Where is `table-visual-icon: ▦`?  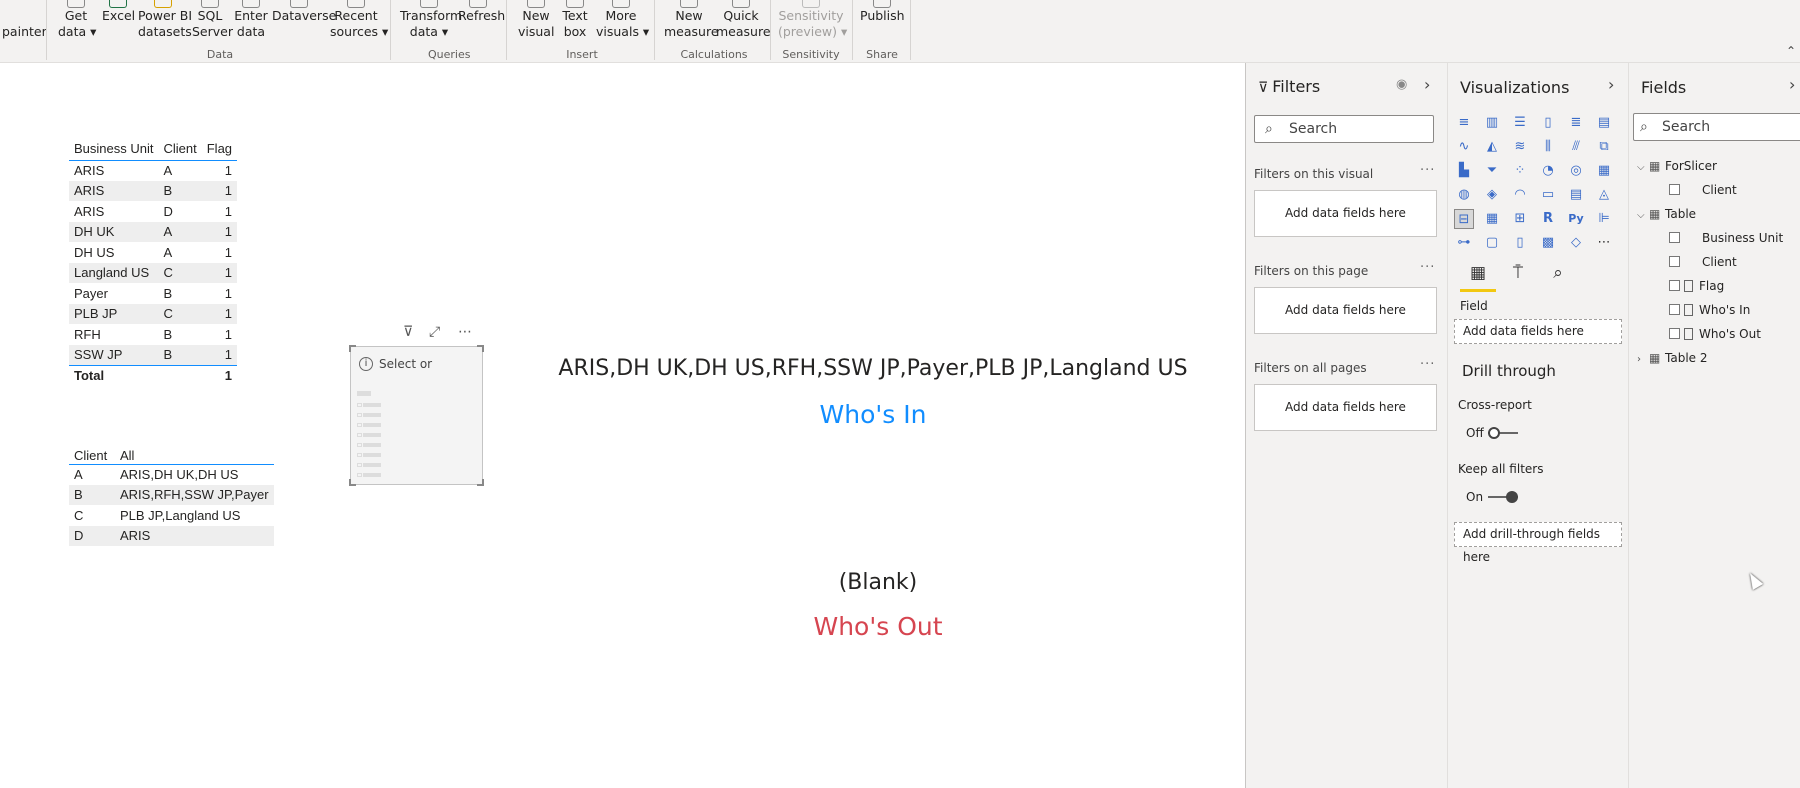
table-visual-icon: ▦ is located at coordinates (1492, 219).